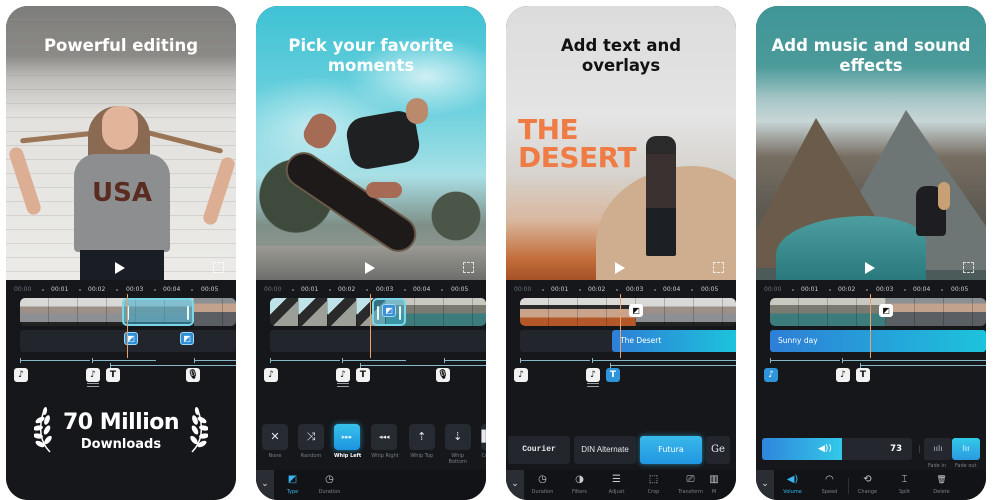 This screenshot has width=1003, height=500. I want to click on tool-delete: 🗑 Delete, so click(941, 482).